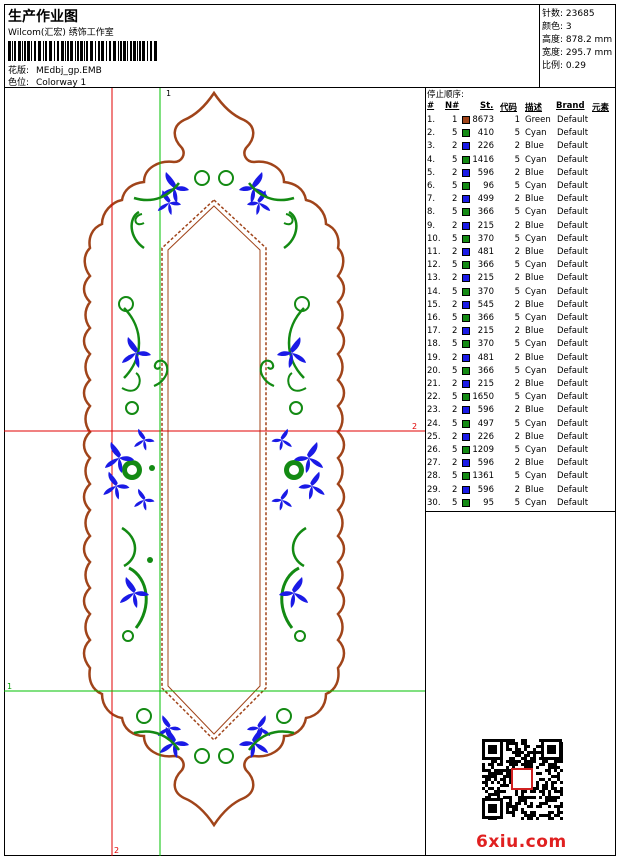 This screenshot has width=620, height=860. I want to click on row-stitches: 226, so click(485, 146).